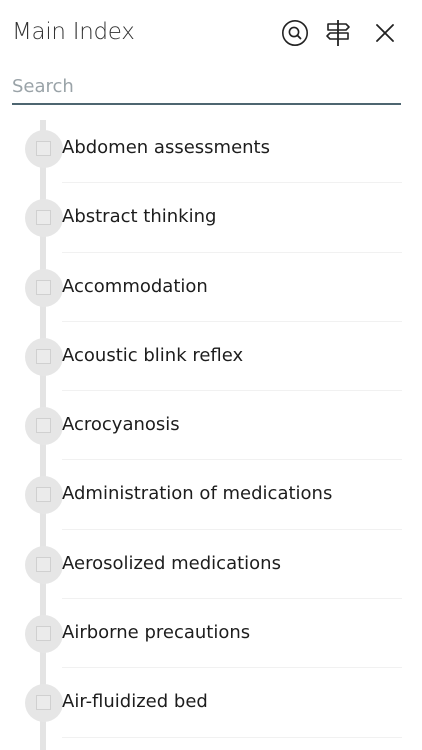  I want to click on close-icon, so click(385, 33).